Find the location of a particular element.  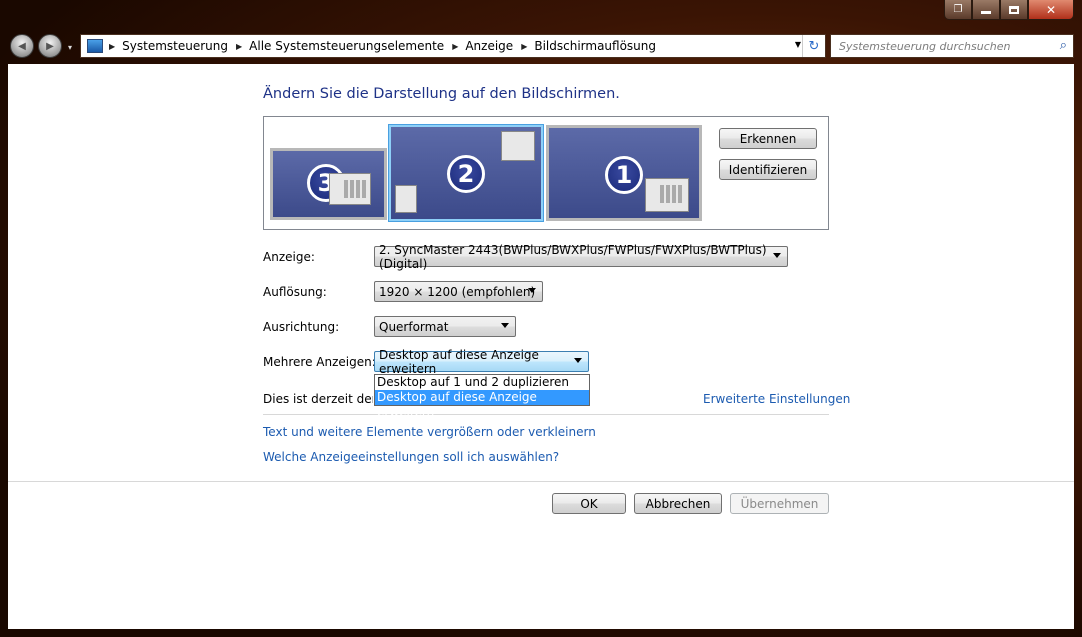

resolution-select: 1920 × 1200 (empfohlen) is located at coordinates (458, 291).